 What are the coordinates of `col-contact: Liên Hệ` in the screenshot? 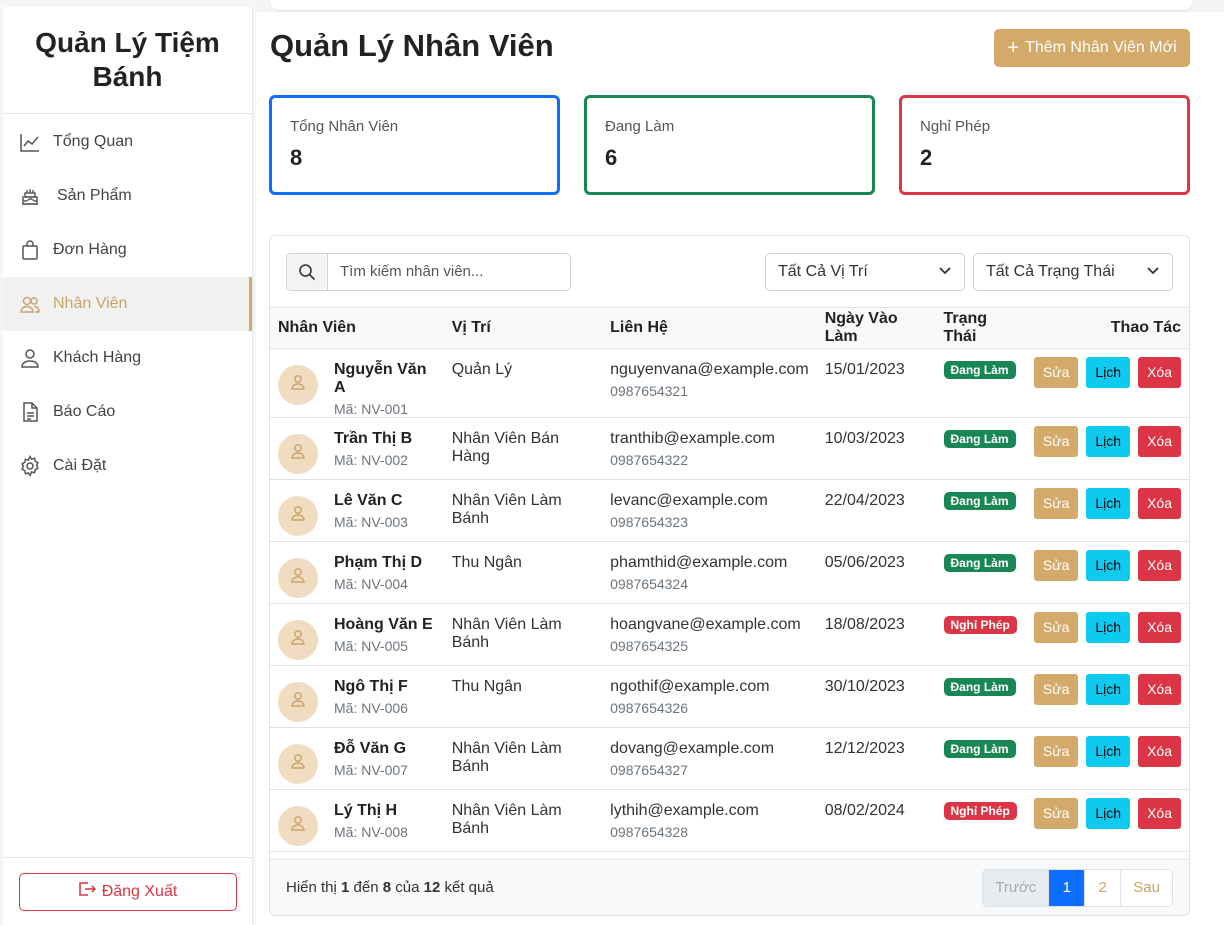 It's located at (709, 328).